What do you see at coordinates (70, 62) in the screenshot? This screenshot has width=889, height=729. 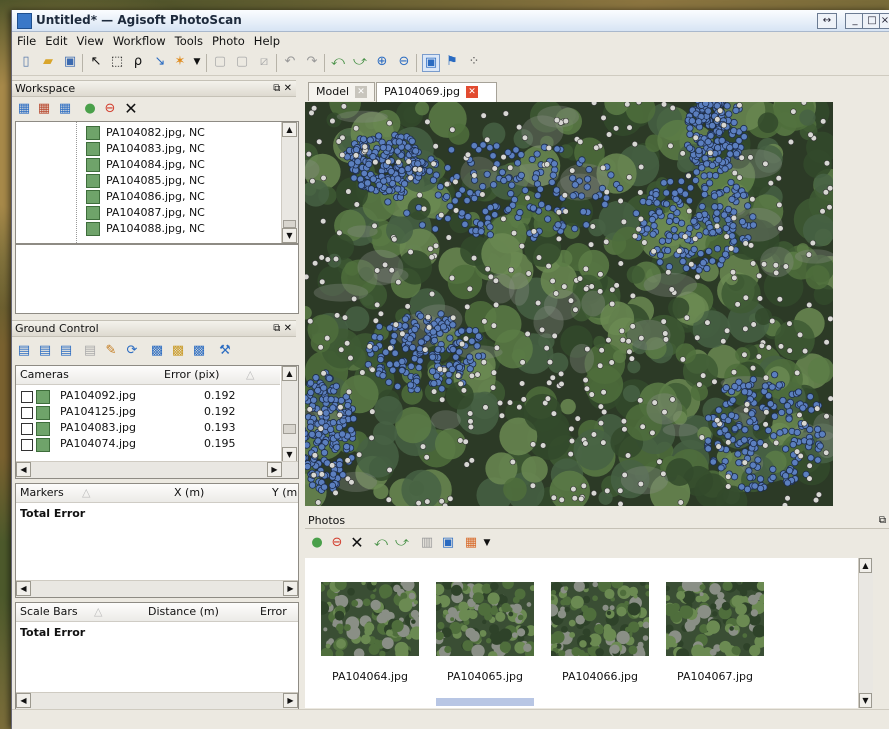 I see `save-icon: ▣` at bounding box center [70, 62].